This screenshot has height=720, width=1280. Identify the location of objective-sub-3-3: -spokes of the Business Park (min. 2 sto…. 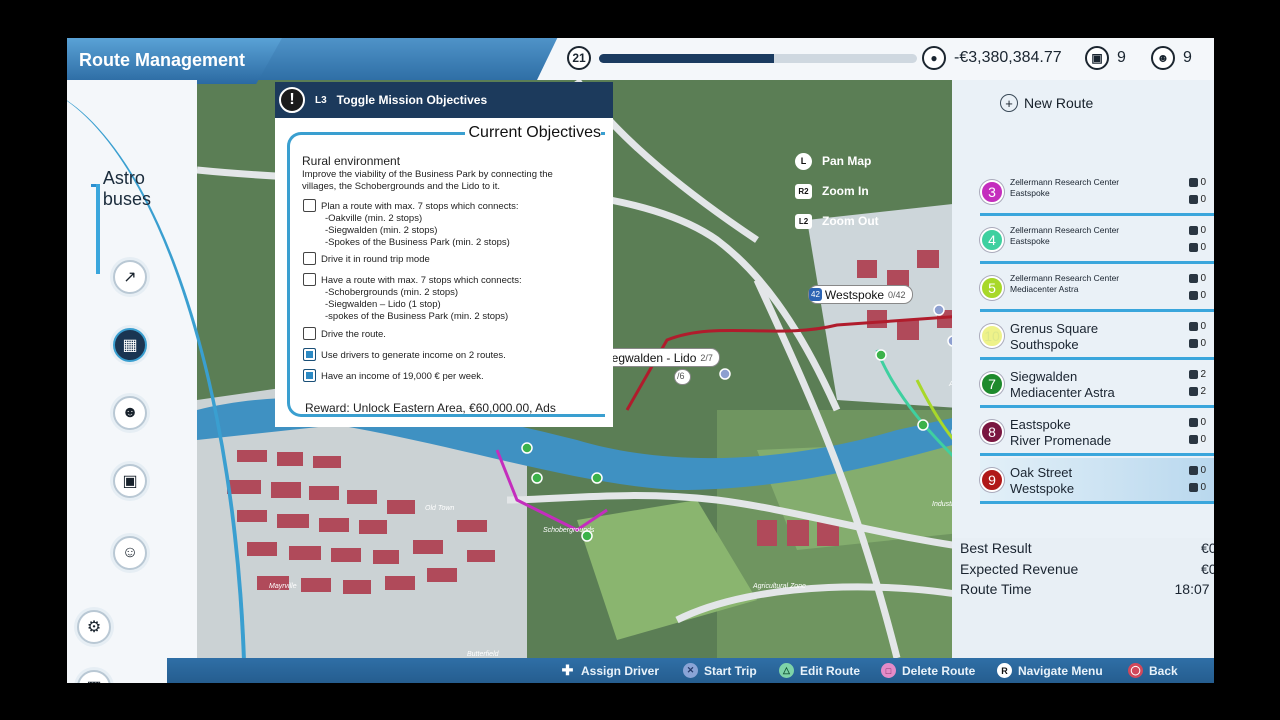
(417, 316).